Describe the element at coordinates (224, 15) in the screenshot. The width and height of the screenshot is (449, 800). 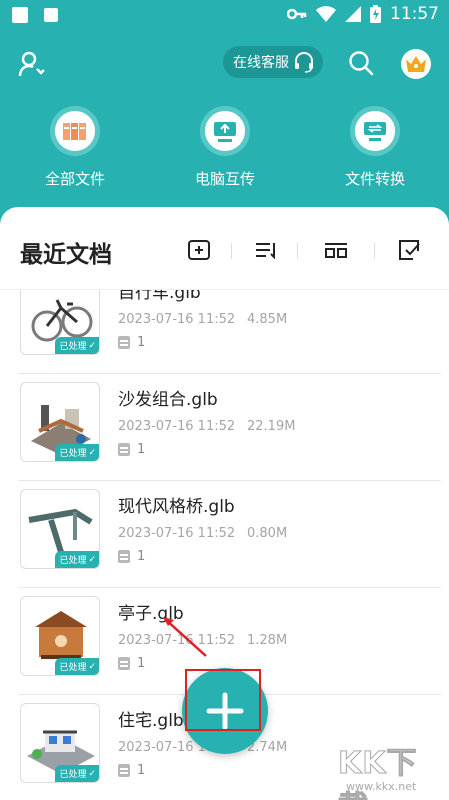
I see `status-bar: 11:57` at that location.